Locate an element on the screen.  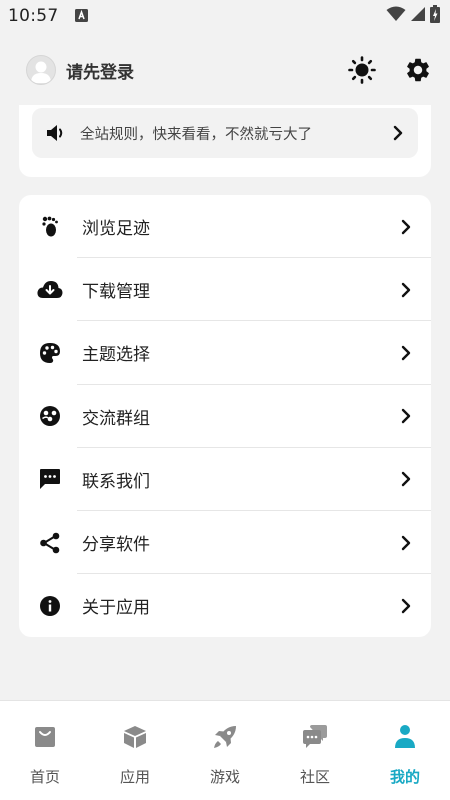
footprint-icon is located at coordinates (50, 227).